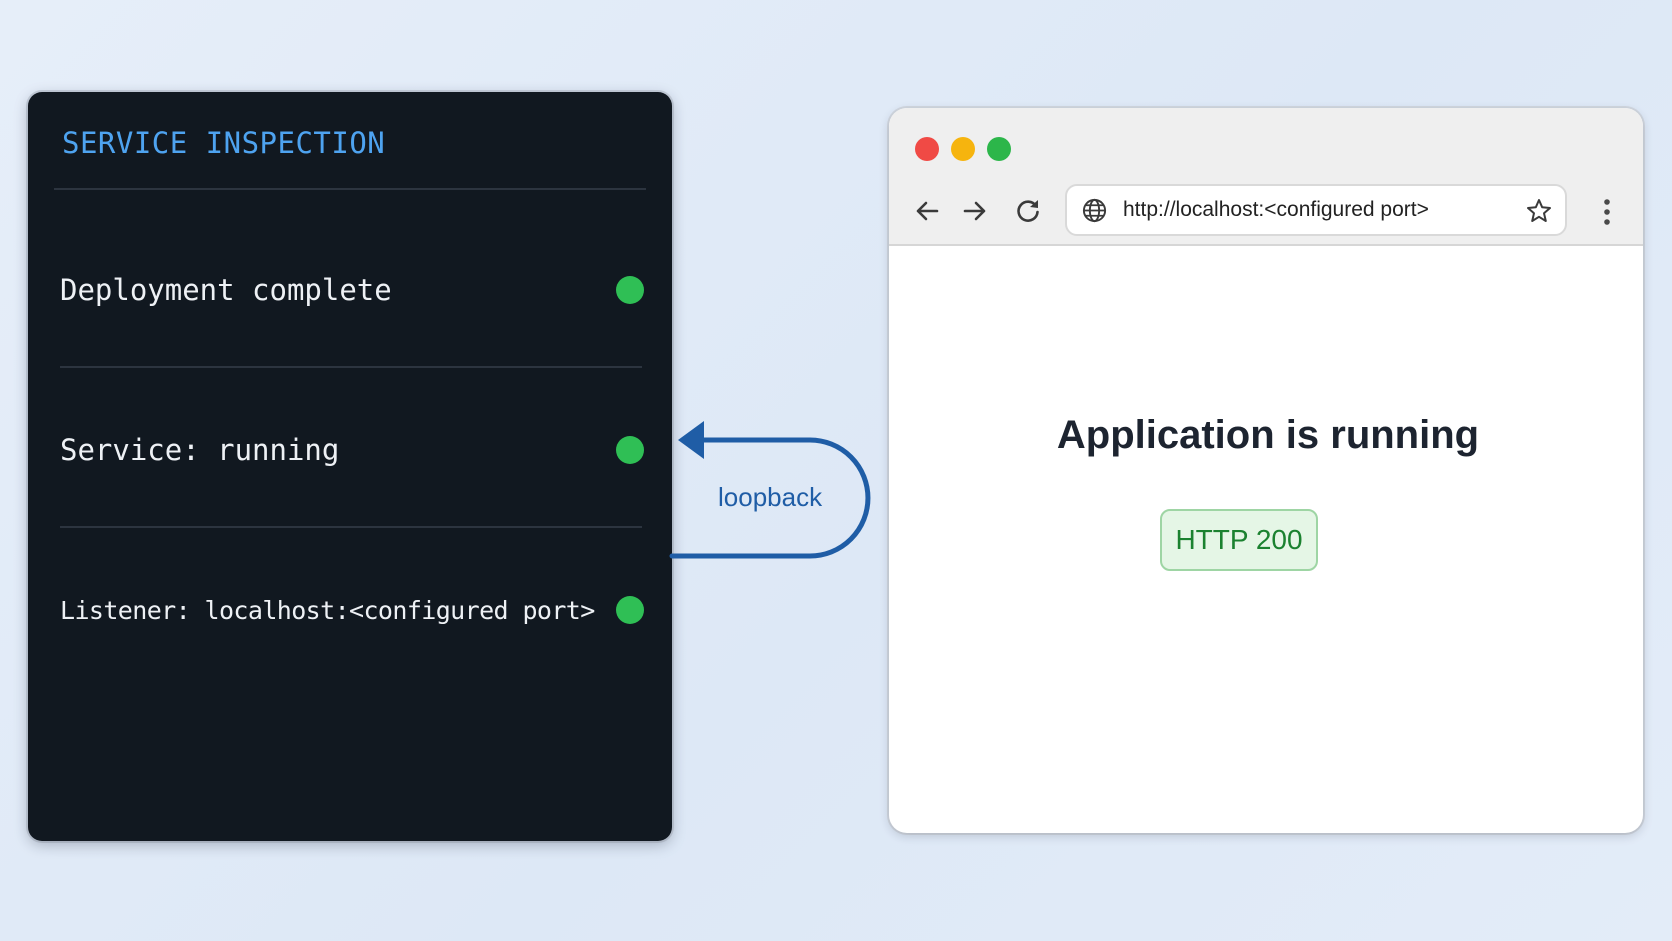 The height and width of the screenshot is (941, 1672). Describe the element at coordinates (1607, 212) in the screenshot. I see `kebab-menu-icon` at that location.